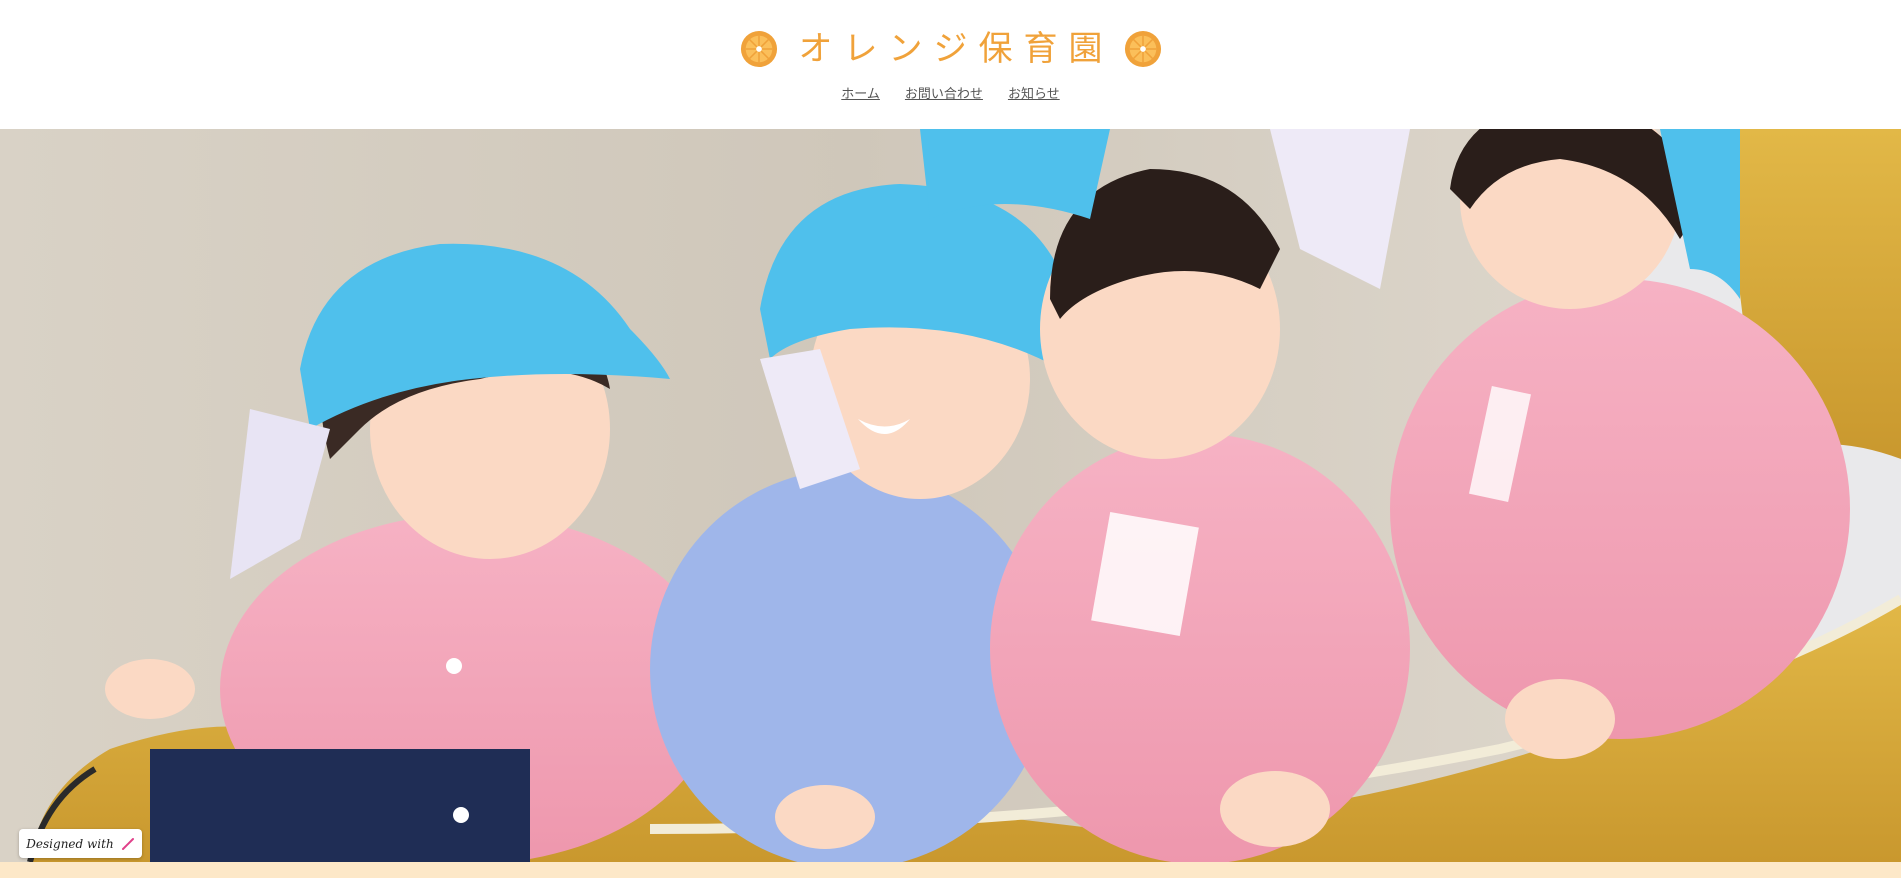  I want to click on pen-icon, so click(127, 843).